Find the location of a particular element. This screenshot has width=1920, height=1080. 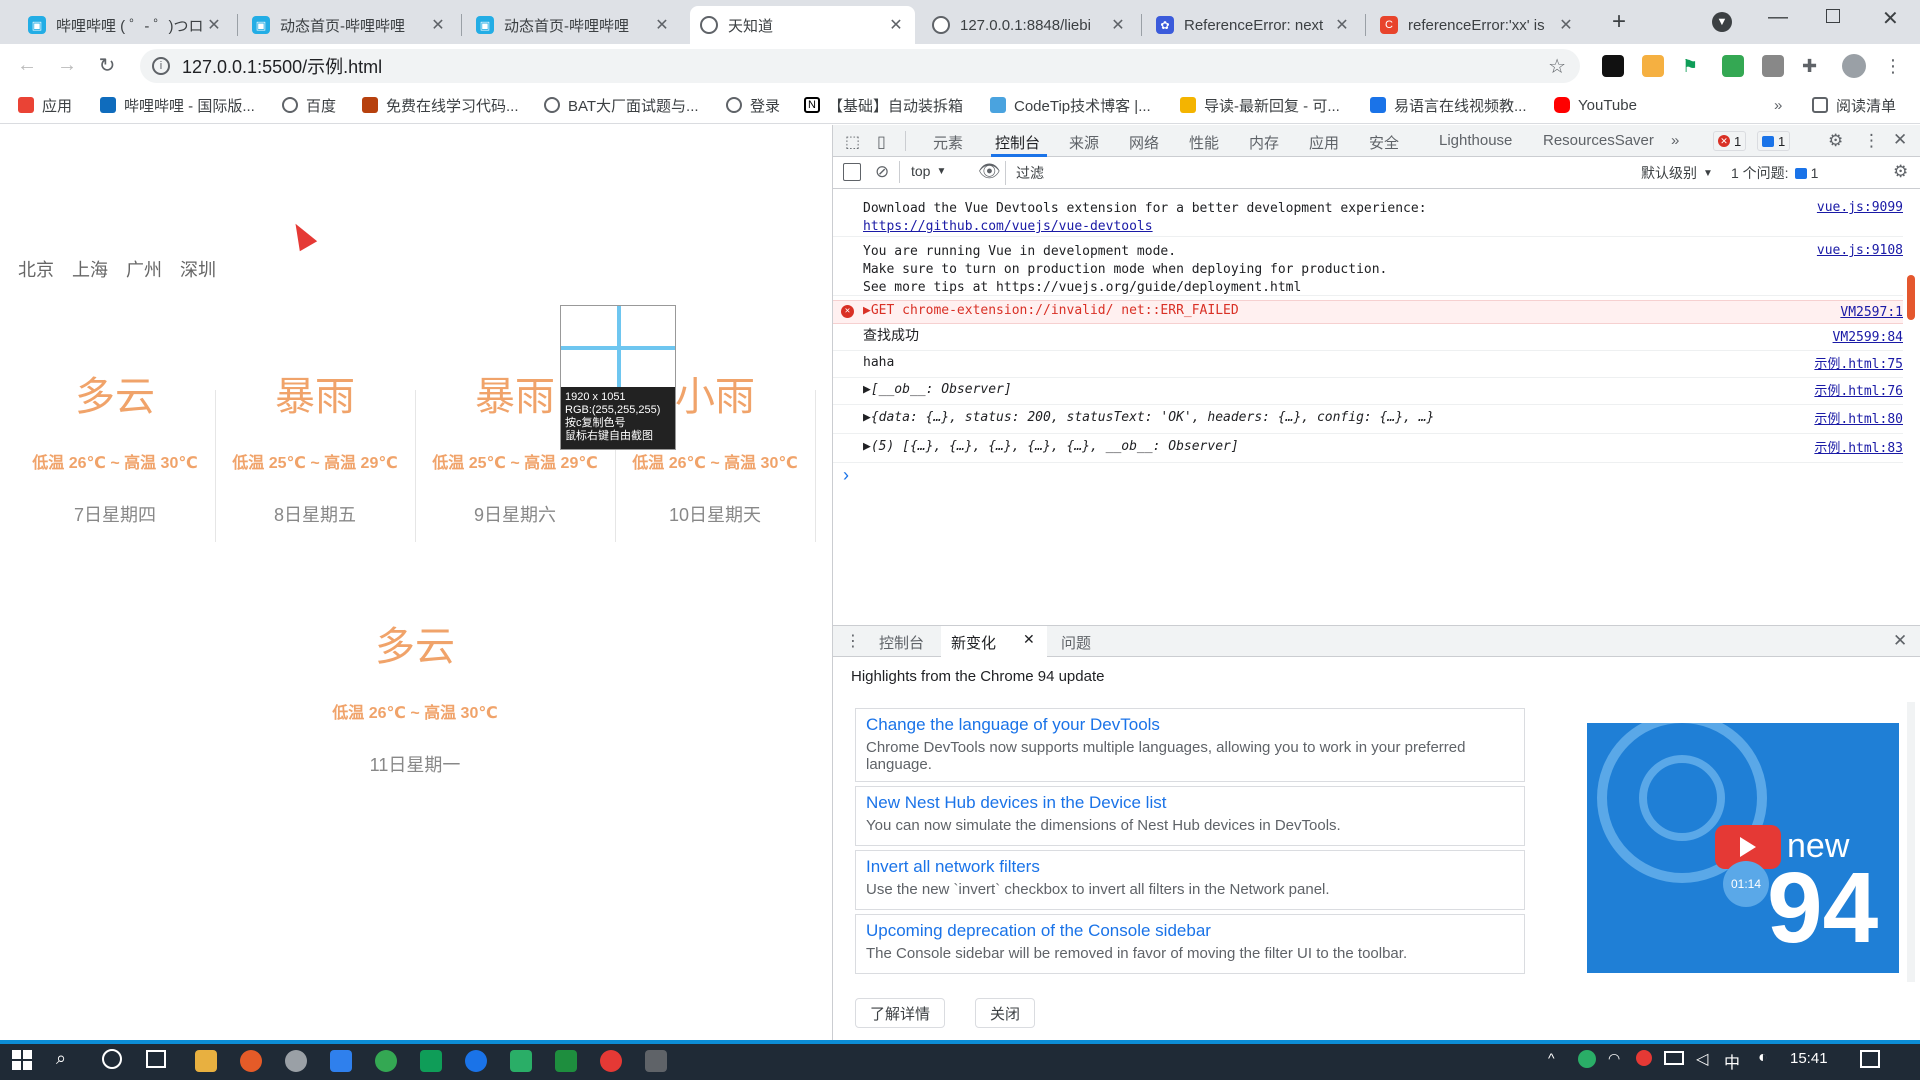

city-link: 深圳 is located at coordinates (198, 269).